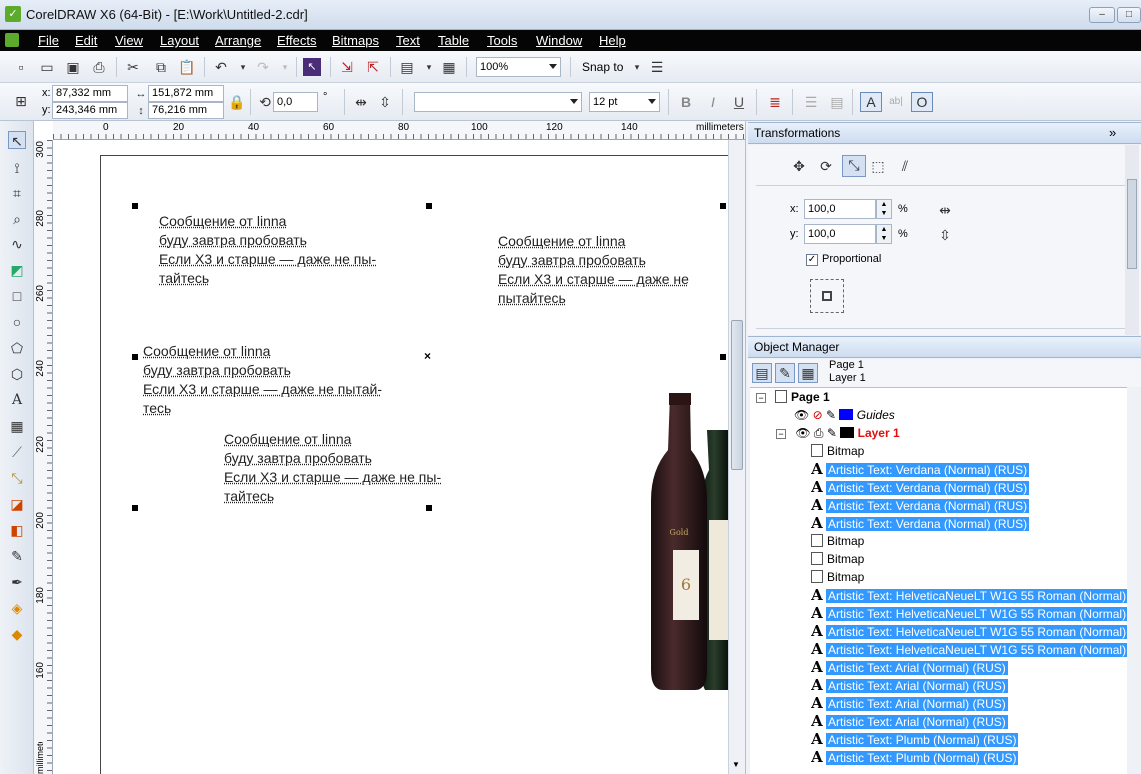 Image resolution: width=1141 pixels, height=774 pixels. I want to click on scale-x-spinner: ▲ ▼, so click(884, 209).